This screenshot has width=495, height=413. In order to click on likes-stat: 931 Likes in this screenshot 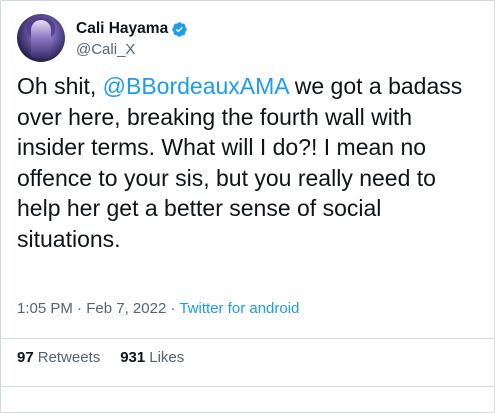, I will do `click(152, 357)`.